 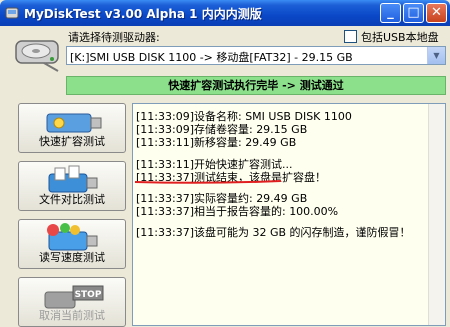 What do you see at coordinates (37, 56) in the screenshot?
I see `disk-drive-icon` at bounding box center [37, 56].